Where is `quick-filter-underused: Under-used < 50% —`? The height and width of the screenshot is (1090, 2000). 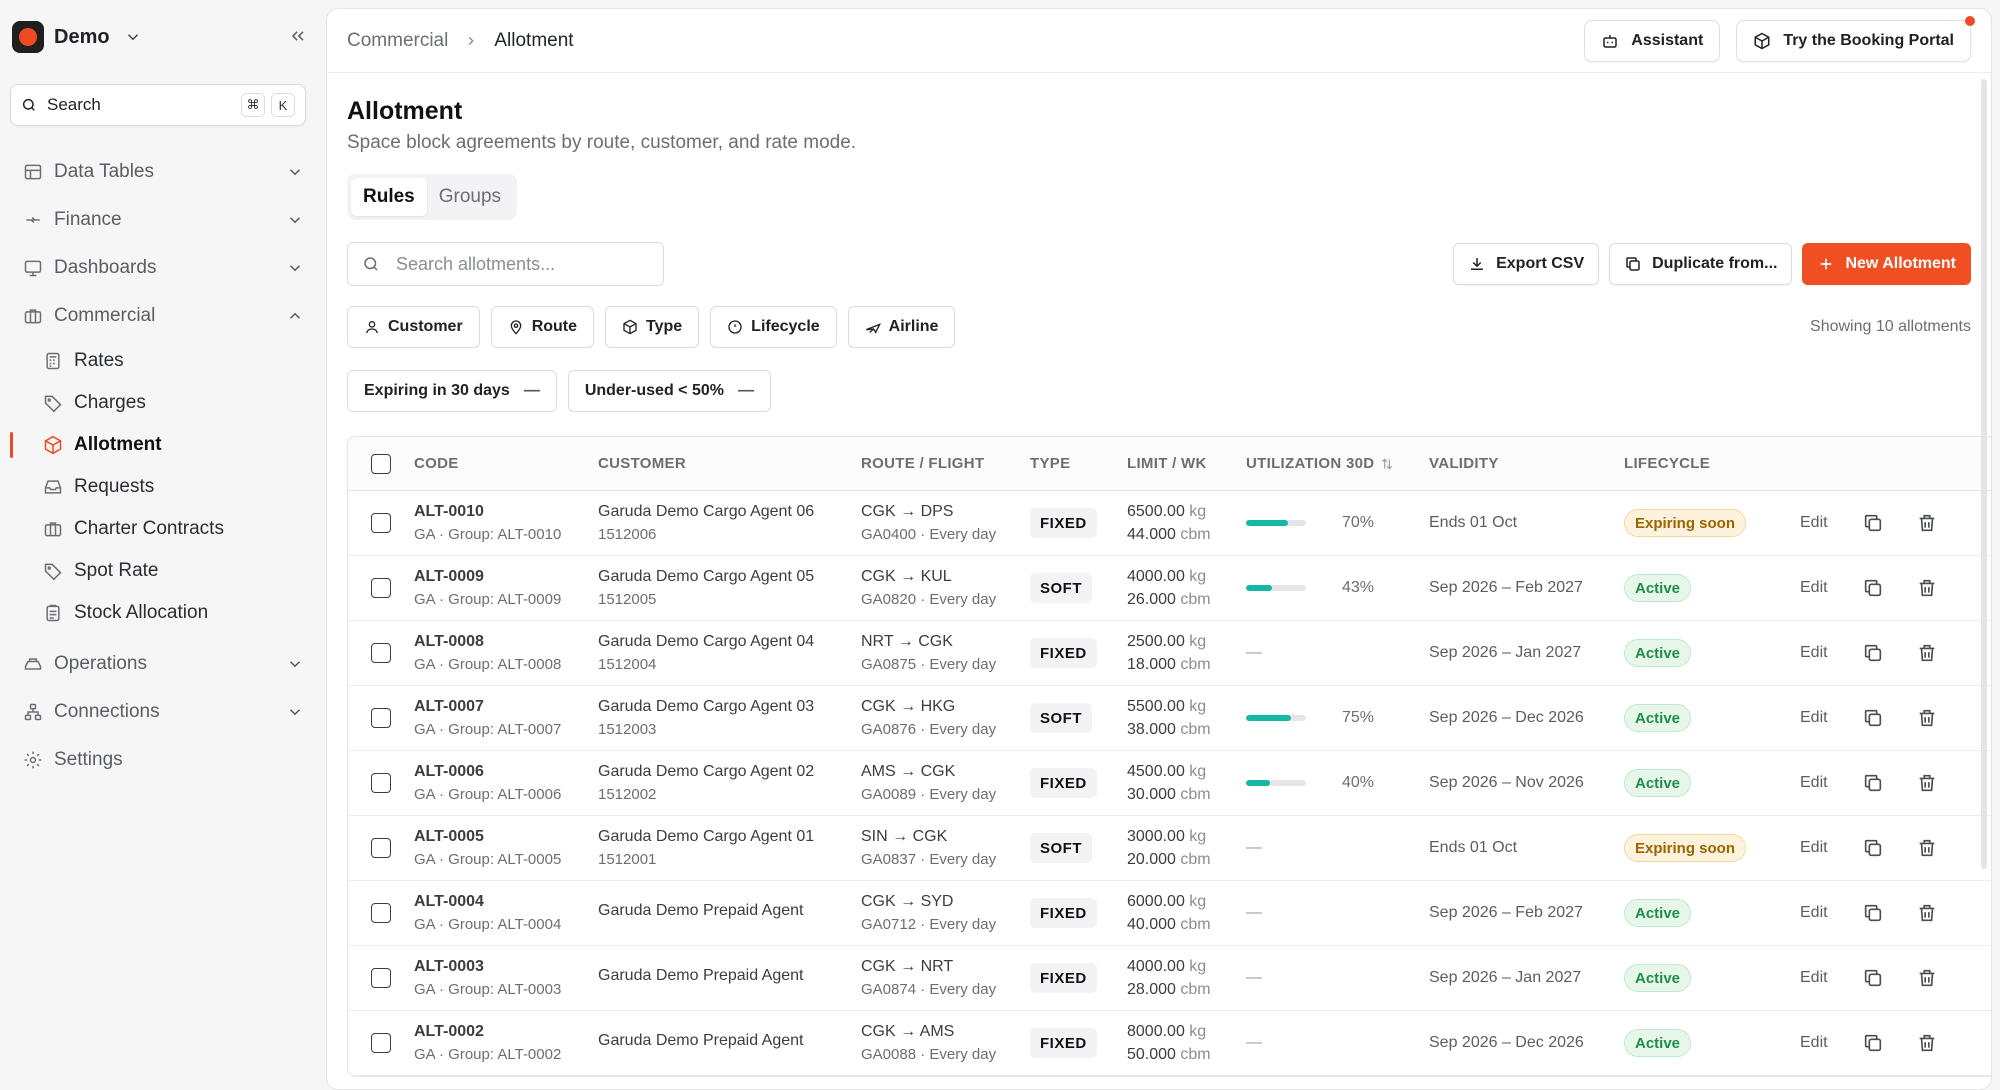 quick-filter-underused: Under-used < 50% — is located at coordinates (669, 391).